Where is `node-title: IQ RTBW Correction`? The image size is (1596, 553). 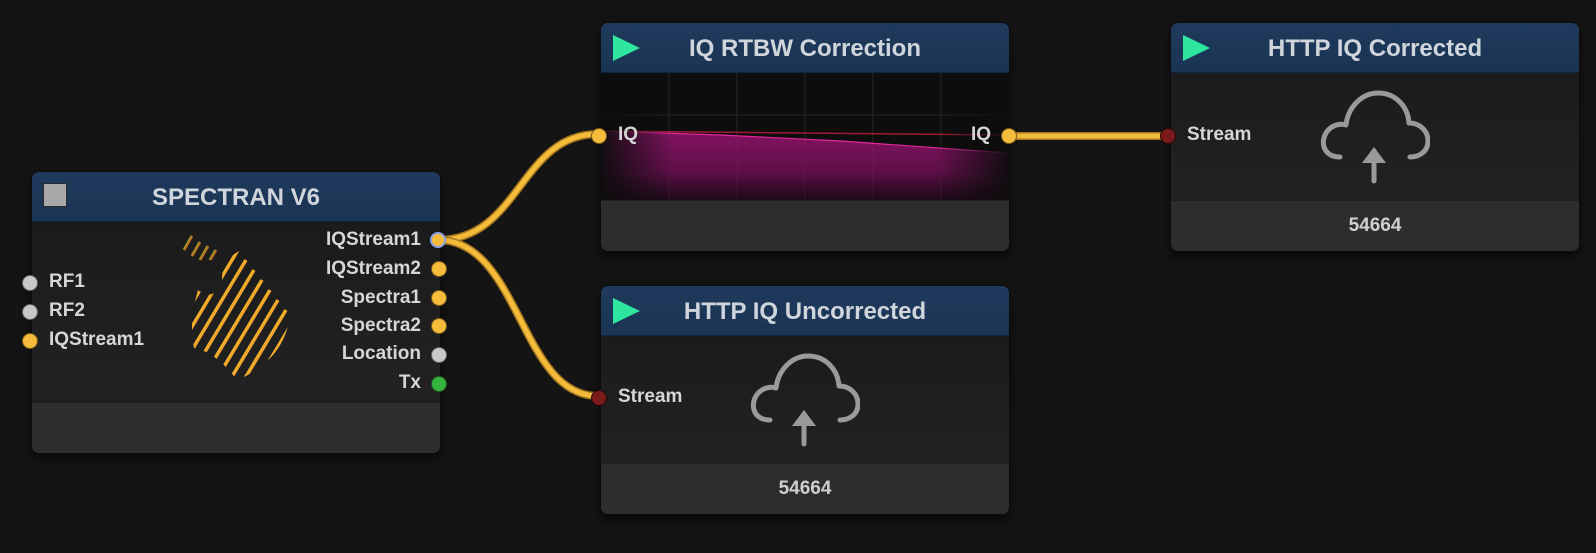 node-title: IQ RTBW Correction is located at coordinates (805, 48).